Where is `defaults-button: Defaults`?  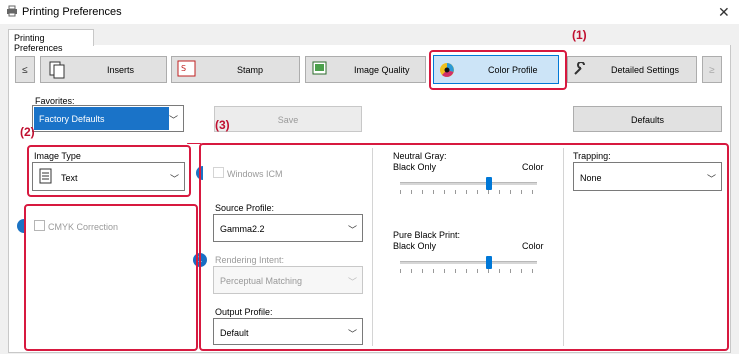 defaults-button: Defaults is located at coordinates (647, 119).